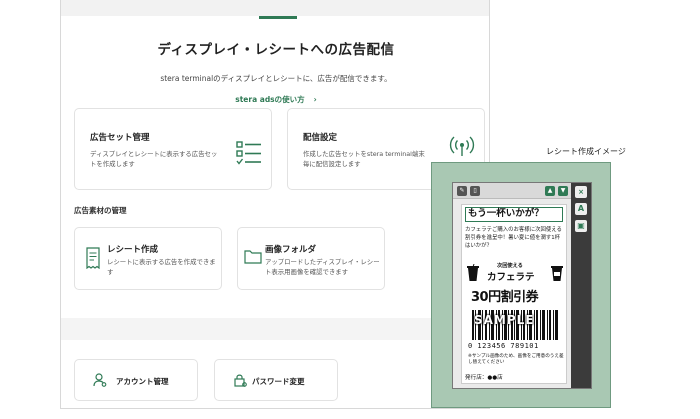  Describe the element at coordinates (240, 380) in the screenshot. I see `lock-icon` at that location.